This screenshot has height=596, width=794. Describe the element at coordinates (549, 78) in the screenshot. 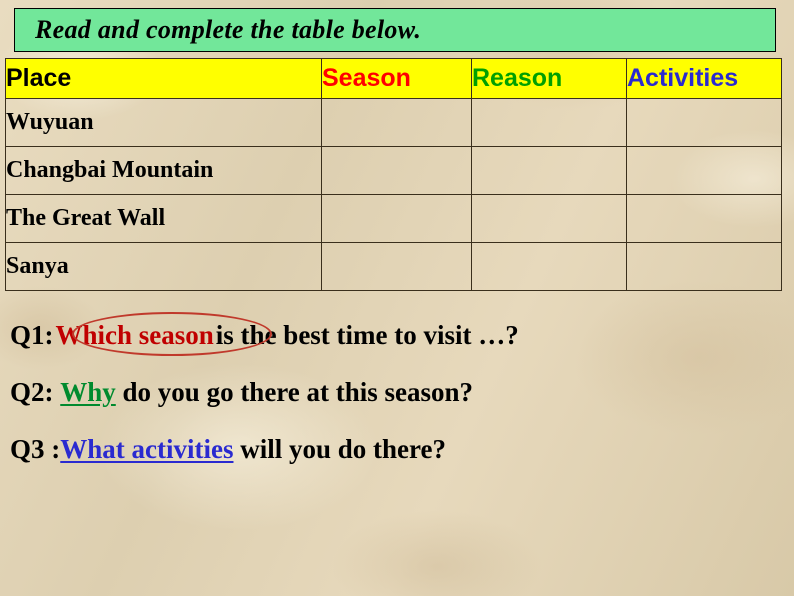

I see `column-header-reason: Reason` at that location.